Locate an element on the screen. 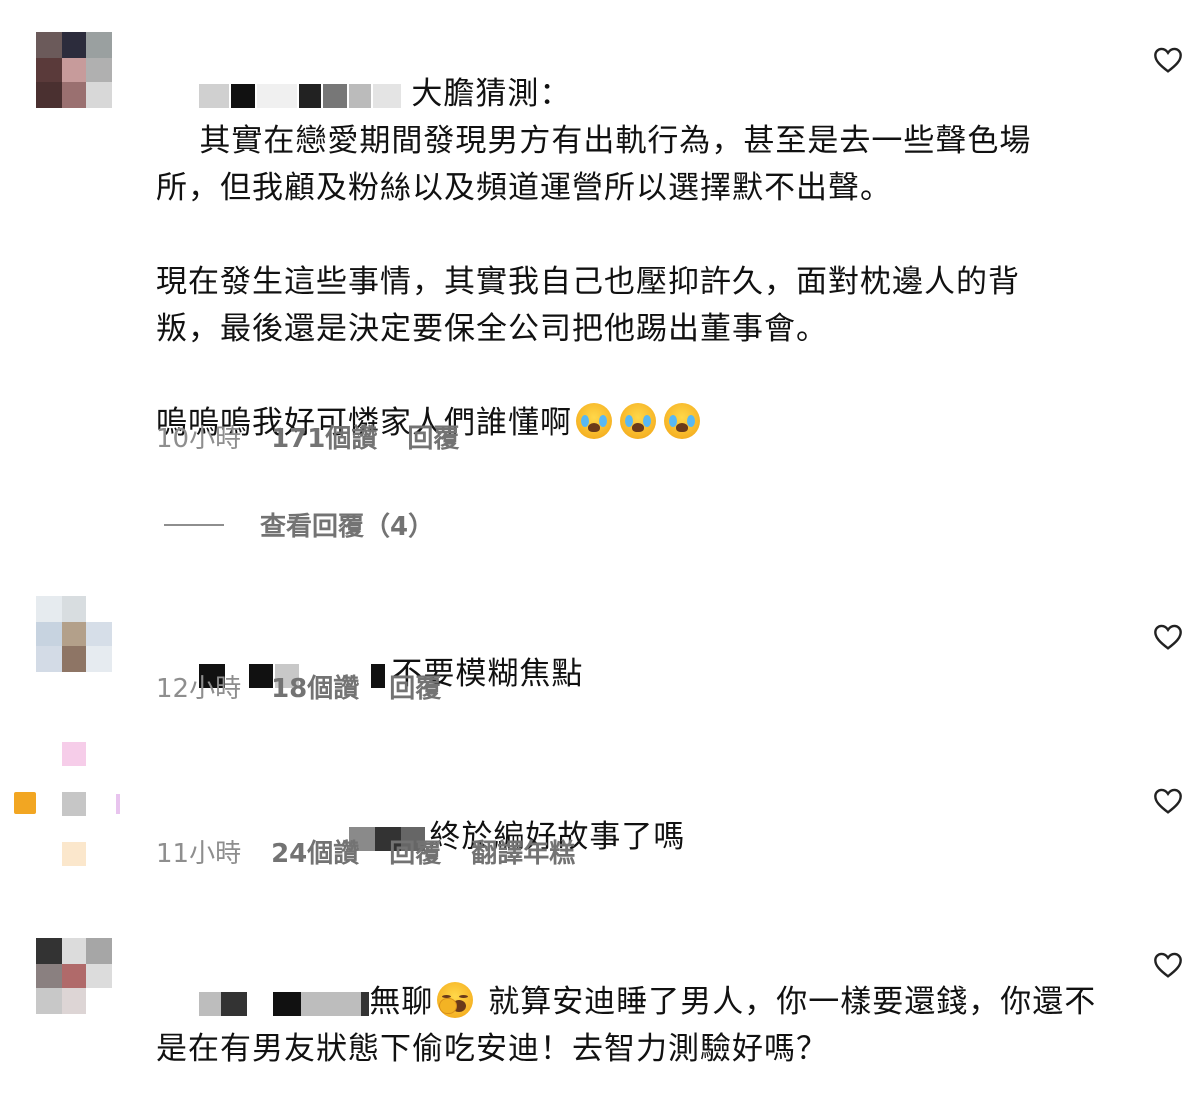 The image size is (1200, 1120). blurred-username is located at coordinates (210, 1003).